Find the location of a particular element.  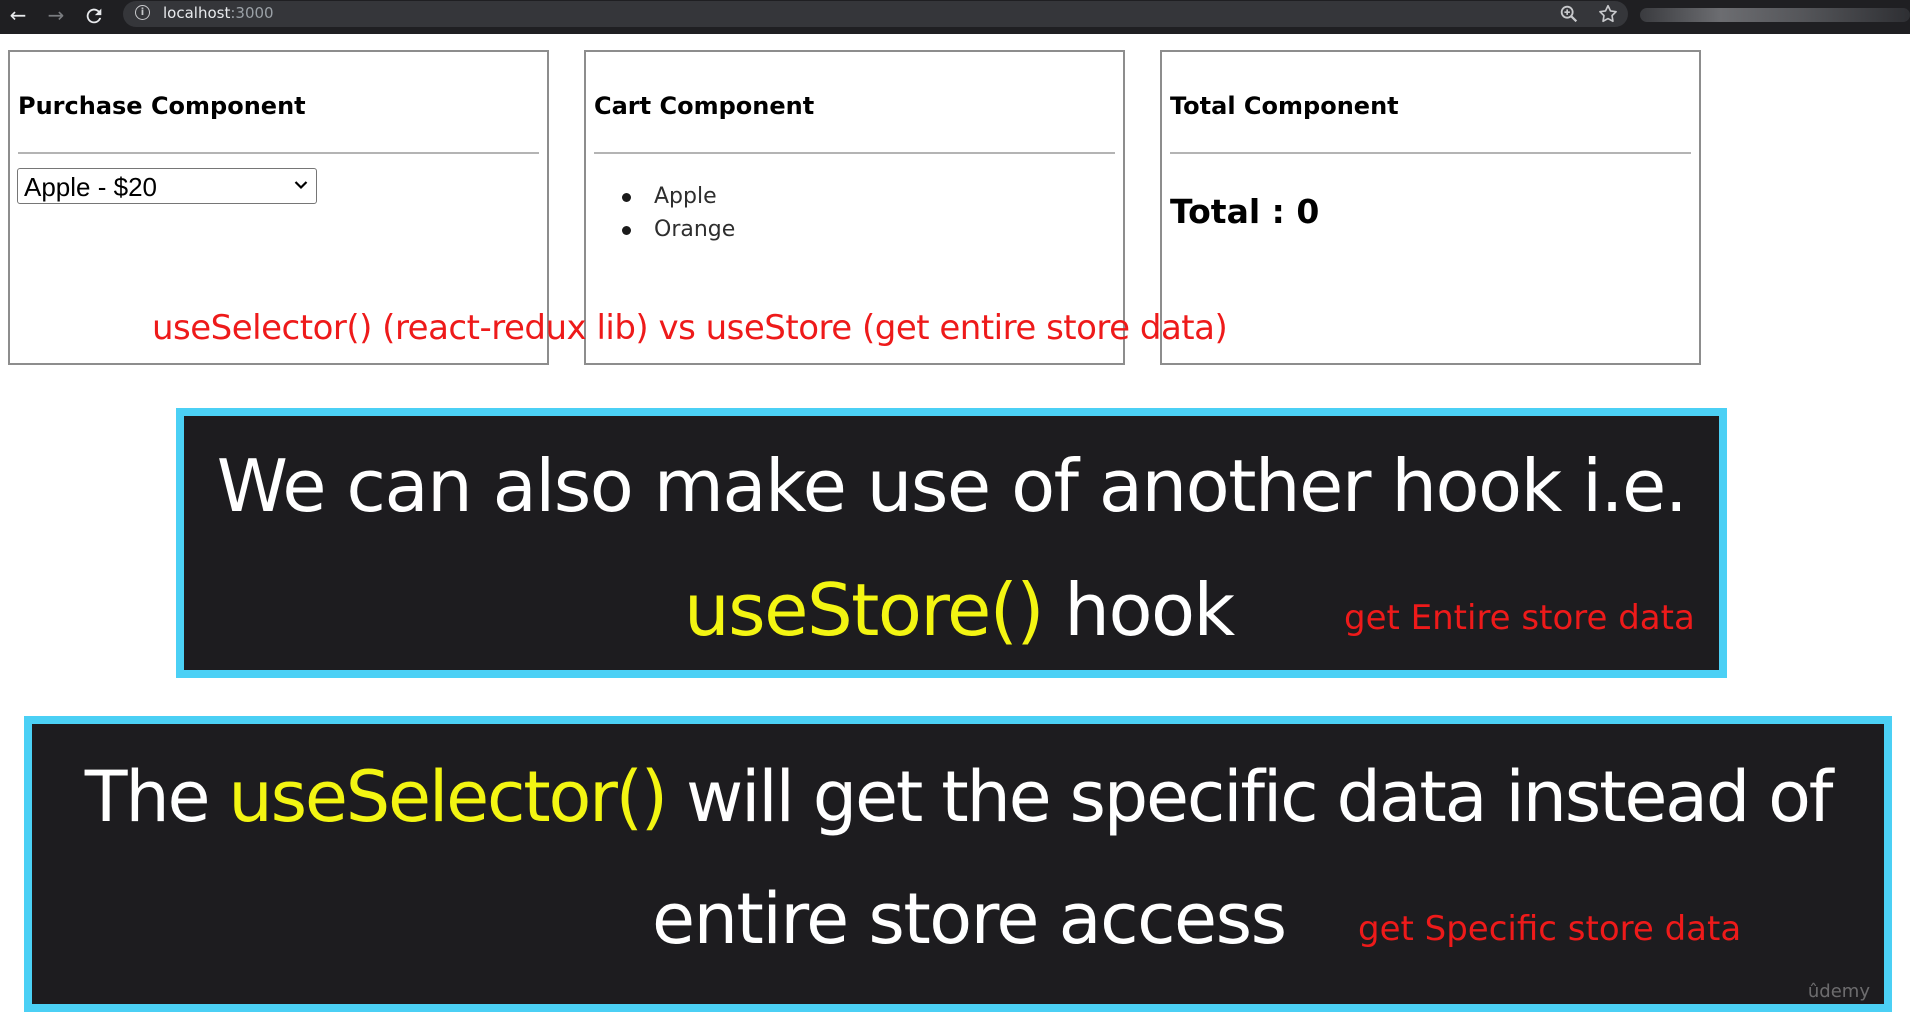

address-bar: i localhost:3000 is located at coordinates (875, 14).